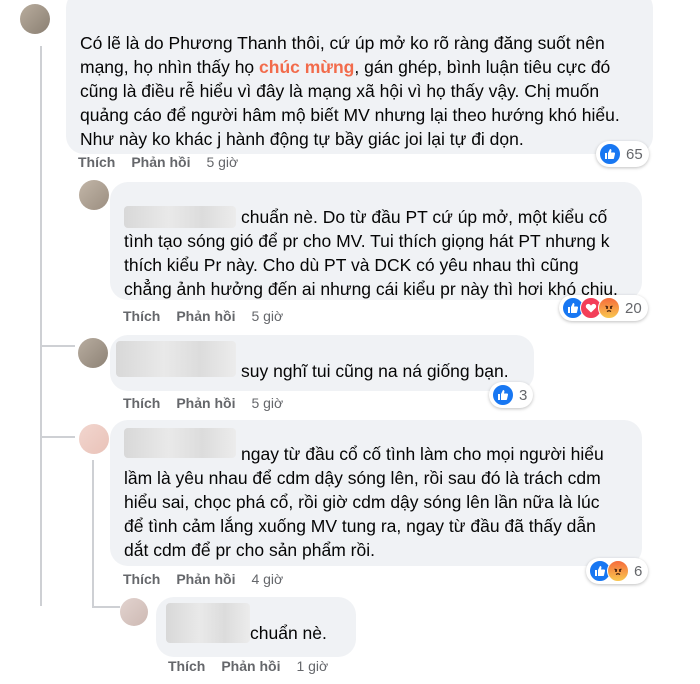 The image size is (700, 684). Describe the element at coordinates (267, 579) in the screenshot. I see `timestamp: 4 giờ` at that location.